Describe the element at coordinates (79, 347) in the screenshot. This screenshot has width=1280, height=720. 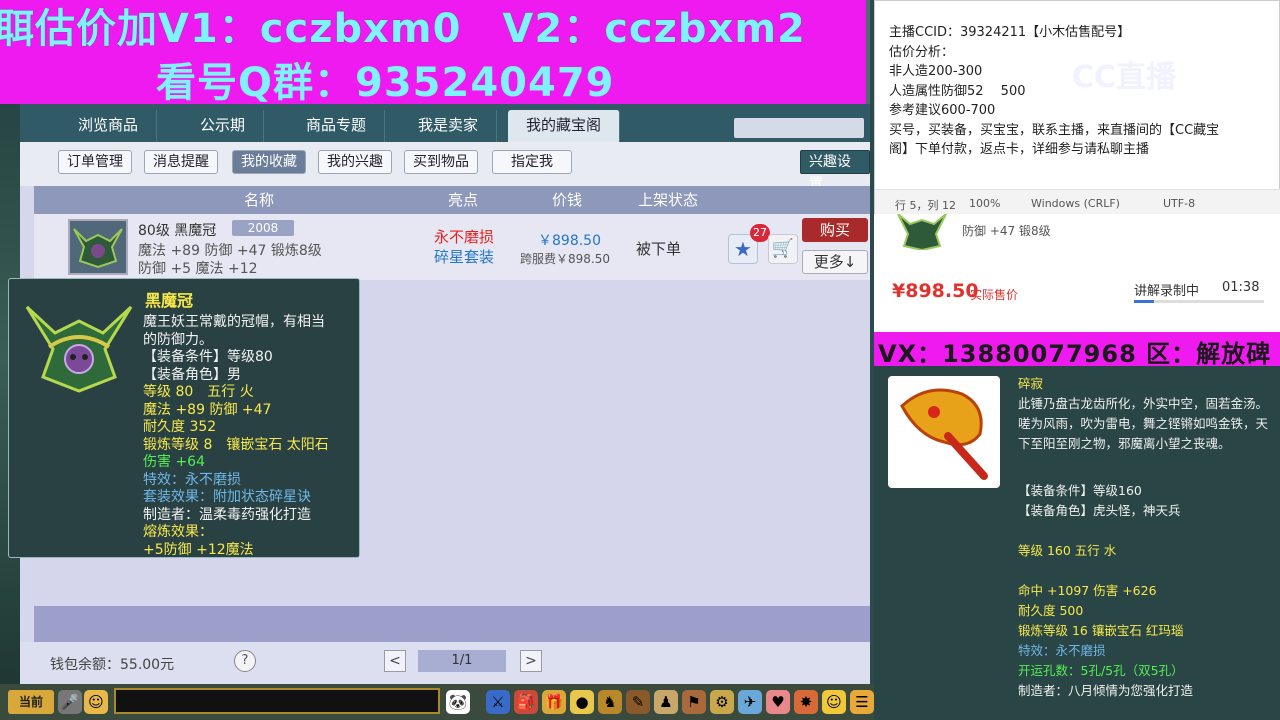
I see `helmet-icon` at that location.